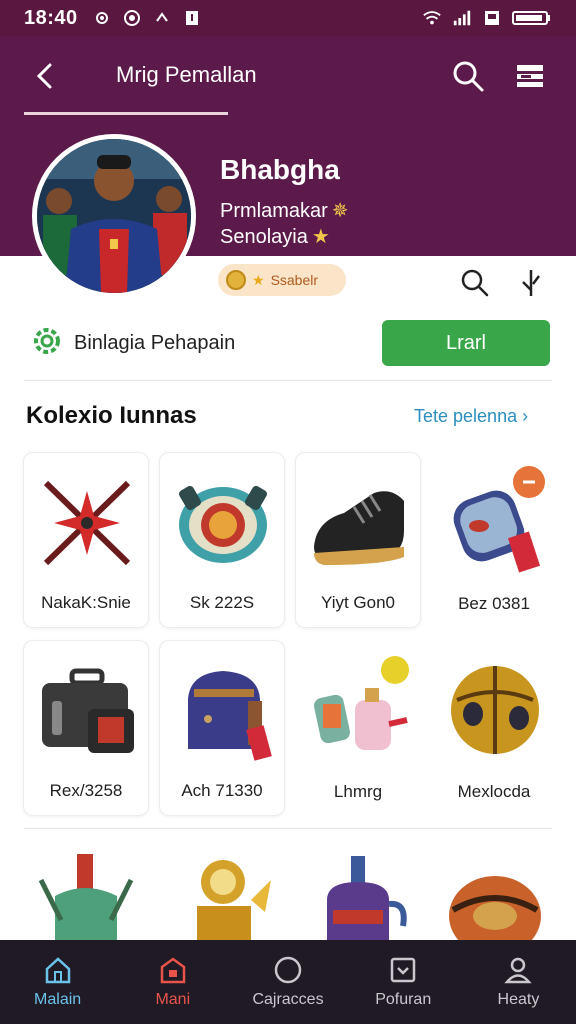 The height and width of the screenshot is (1024, 576). I want to click on chevron-left-icon, so click(44, 76).